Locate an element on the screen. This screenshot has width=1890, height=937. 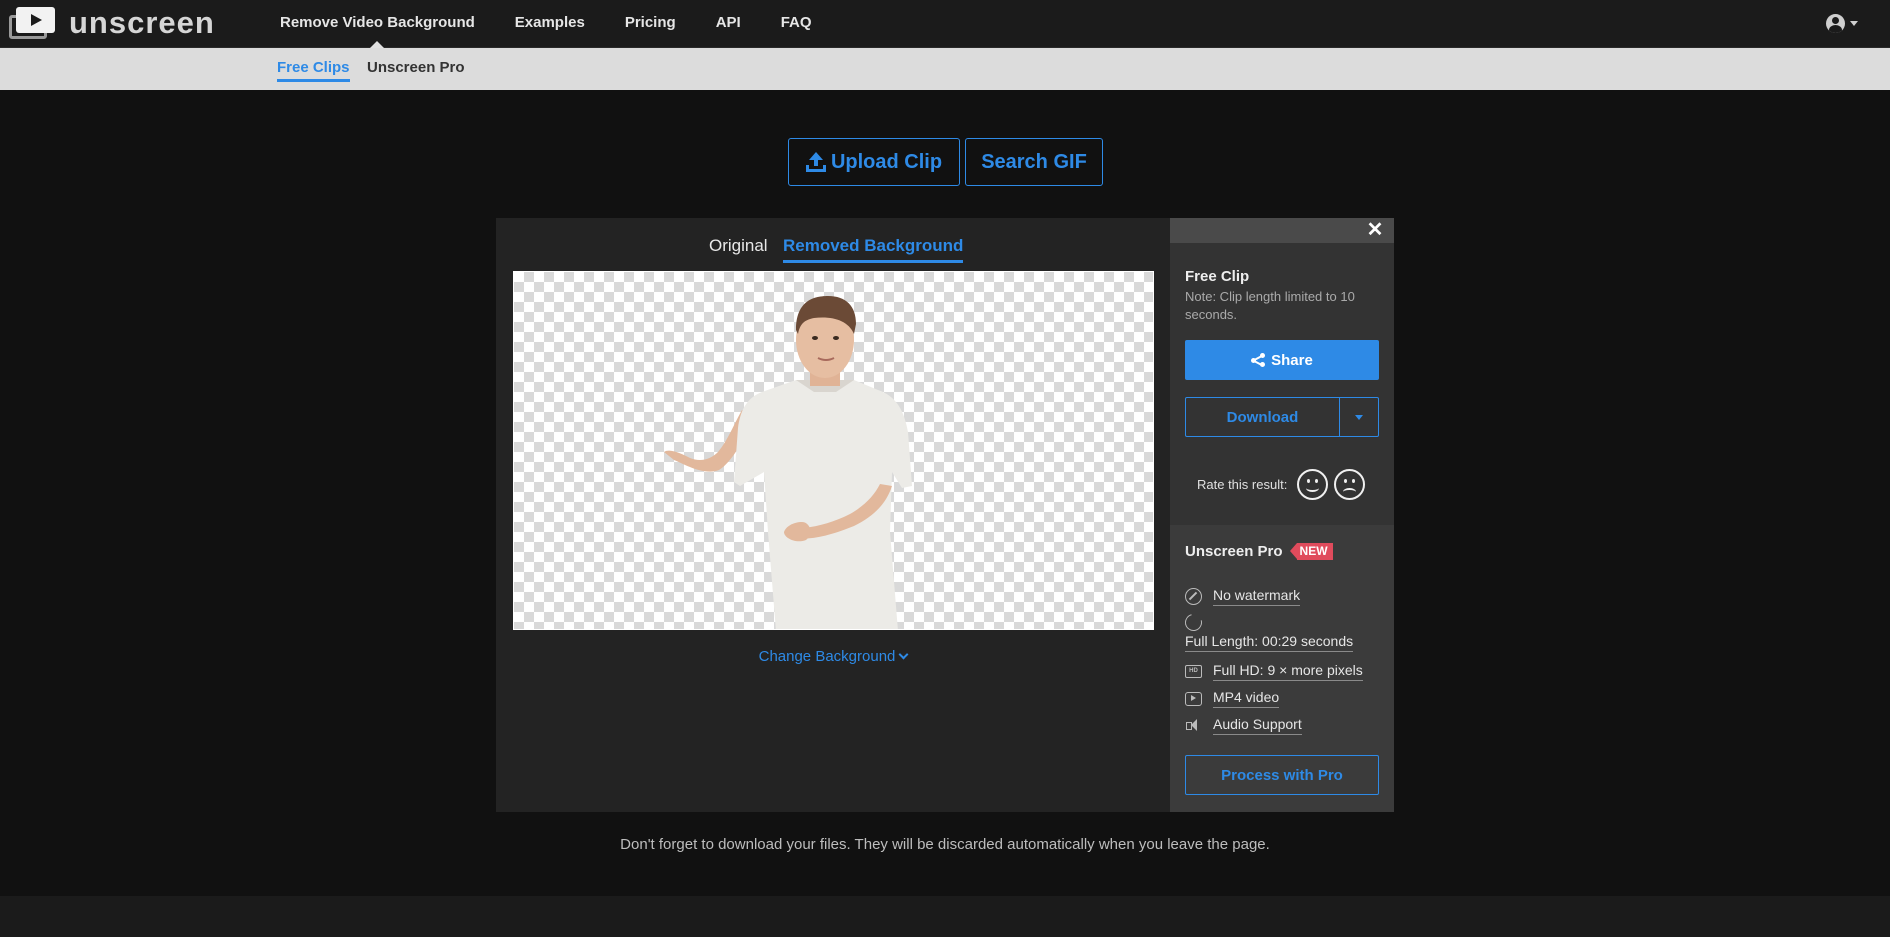
audio-icon is located at coordinates (1193, 725).